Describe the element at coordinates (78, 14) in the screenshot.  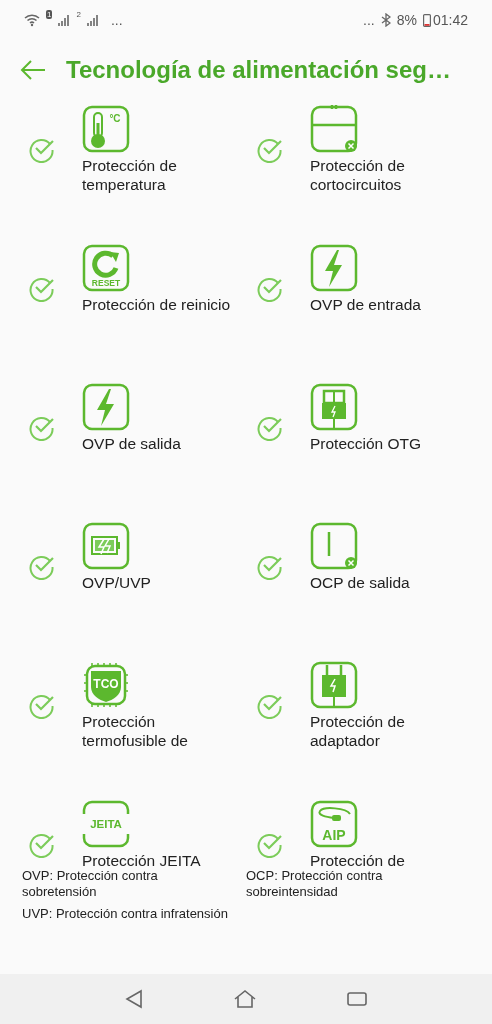
I see `sim-label: 2` at that location.